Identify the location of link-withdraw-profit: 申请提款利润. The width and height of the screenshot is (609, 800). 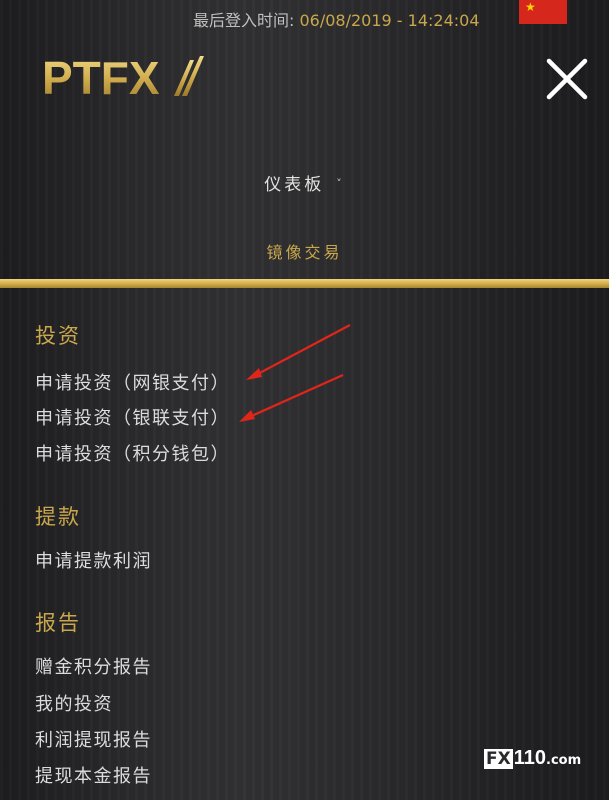
(93, 560).